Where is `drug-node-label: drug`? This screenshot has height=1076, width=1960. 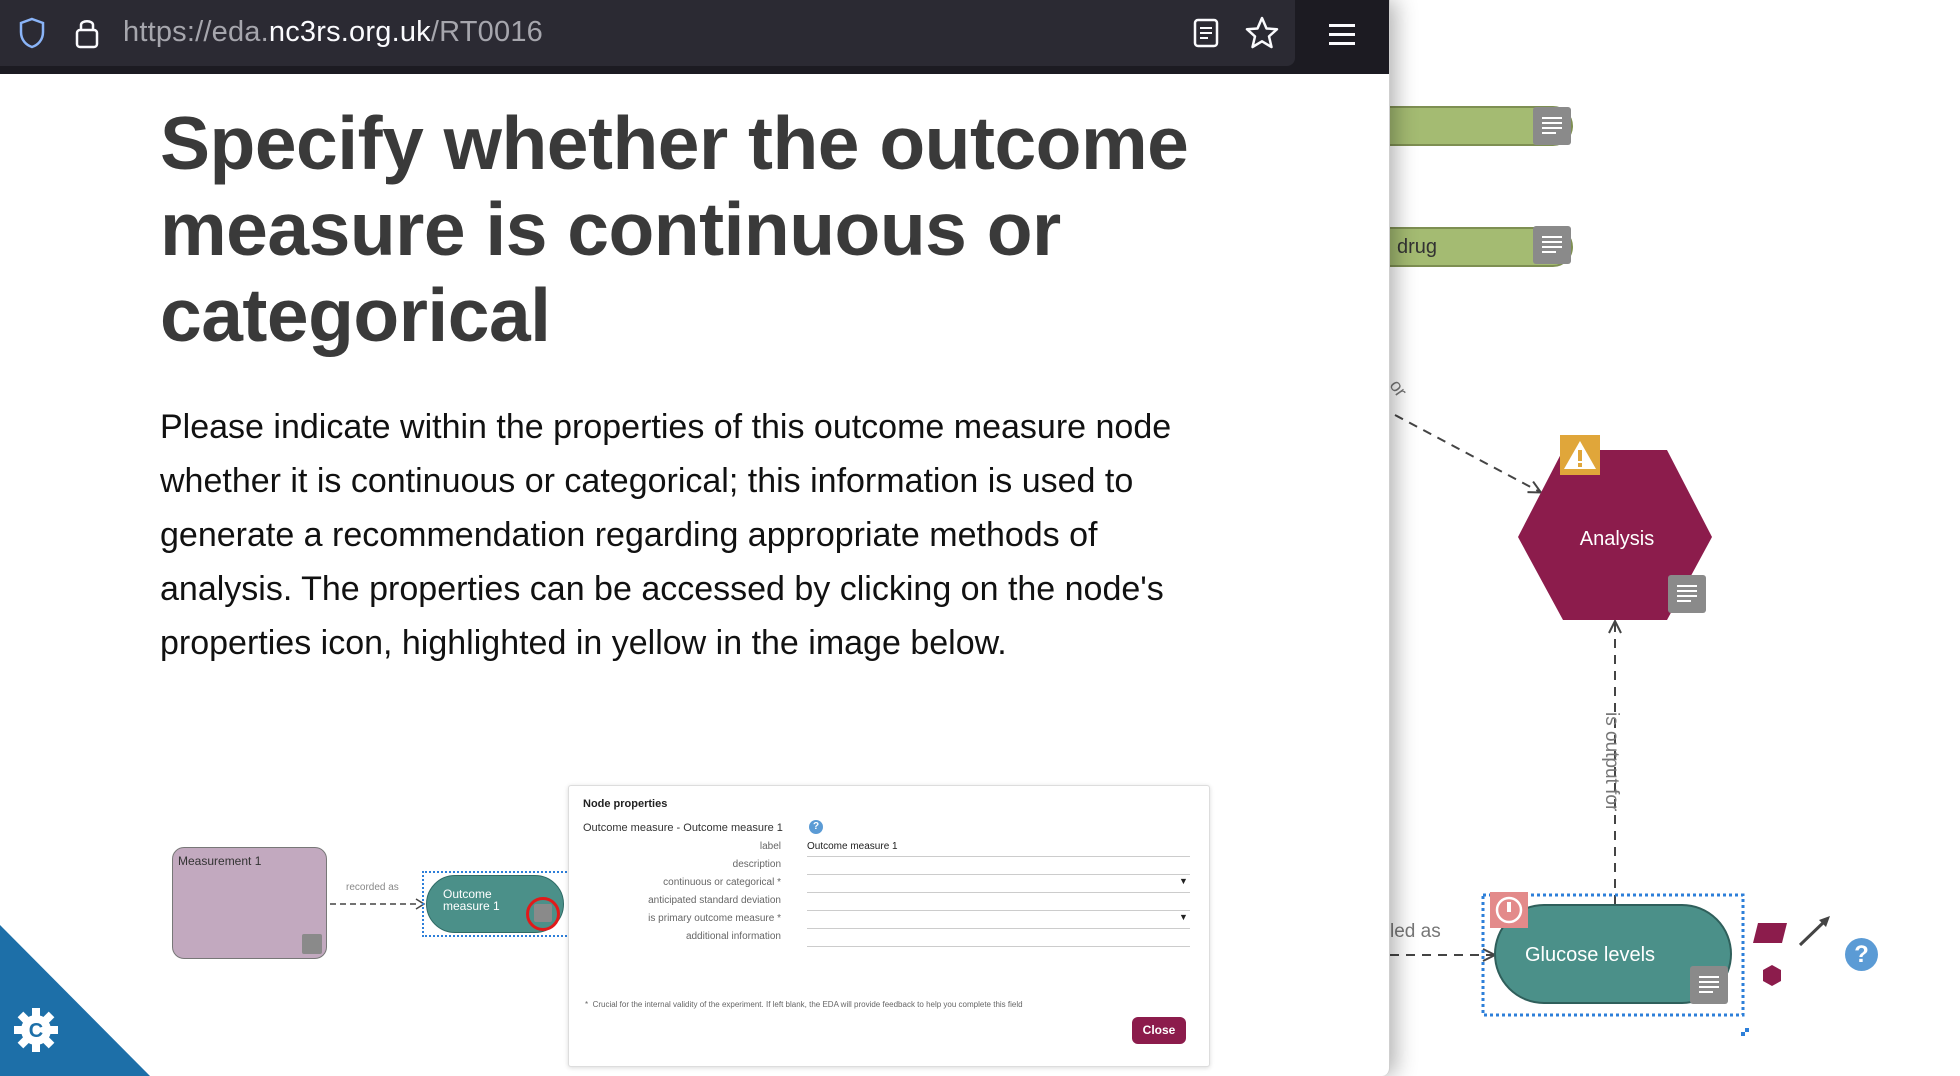 drug-node-label: drug is located at coordinates (1417, 247).